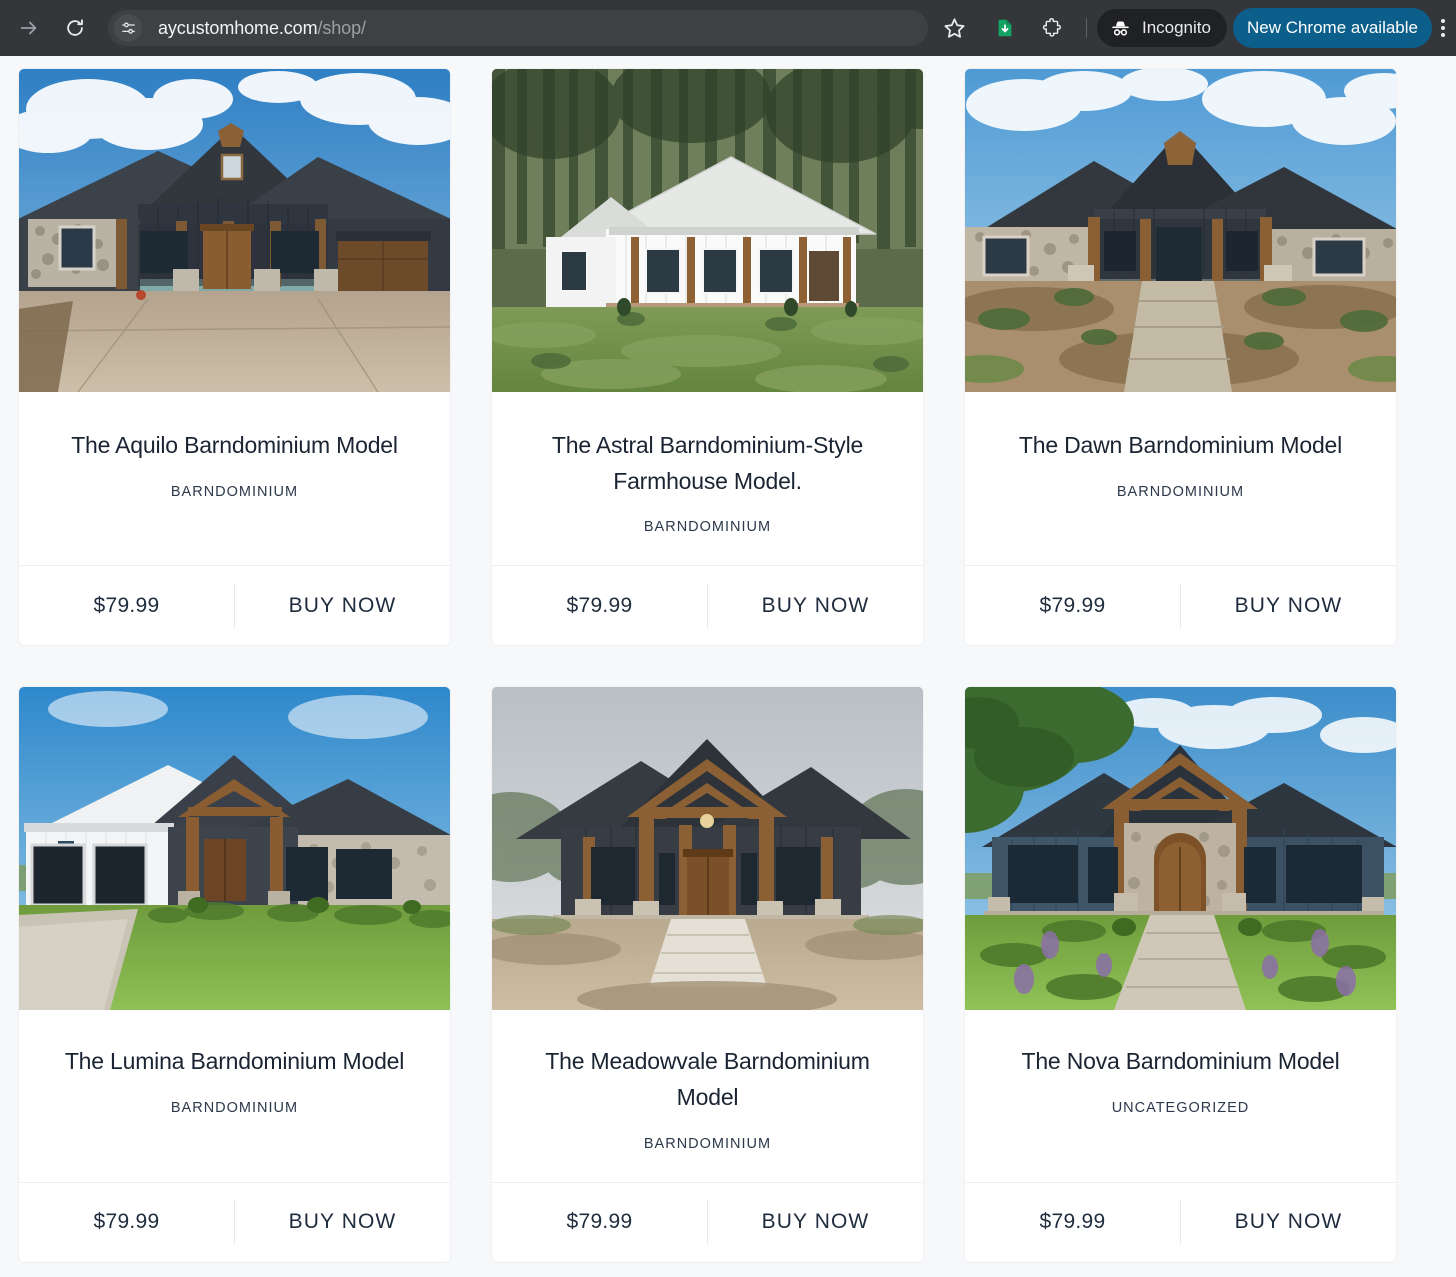  I want to click on barndominium-photo-dawn, so click(1180, 230).